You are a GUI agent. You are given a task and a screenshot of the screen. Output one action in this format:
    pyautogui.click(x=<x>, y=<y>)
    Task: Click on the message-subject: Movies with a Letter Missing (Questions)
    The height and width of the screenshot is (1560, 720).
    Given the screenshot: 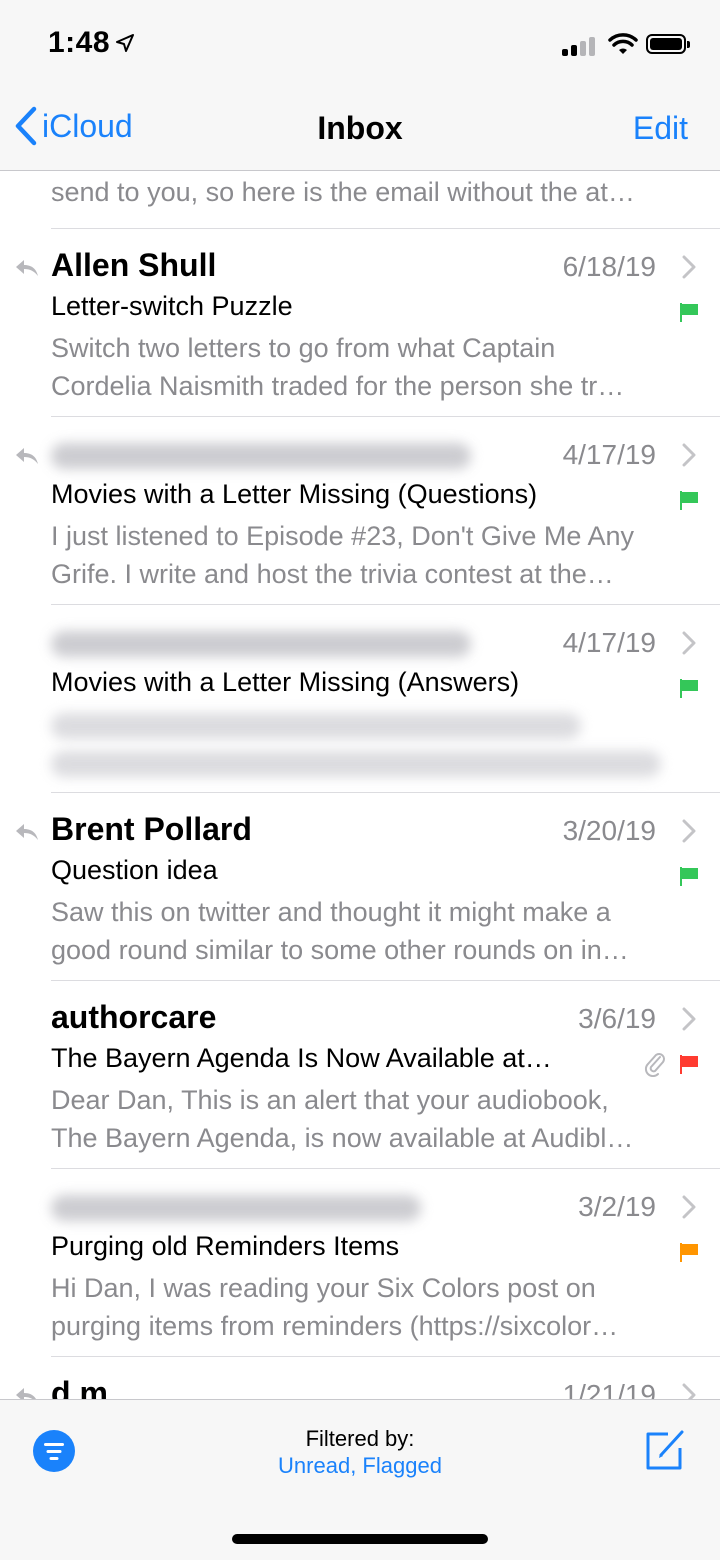 What is the action you would take?
    pyautogui.click(x=294, y=494)
    